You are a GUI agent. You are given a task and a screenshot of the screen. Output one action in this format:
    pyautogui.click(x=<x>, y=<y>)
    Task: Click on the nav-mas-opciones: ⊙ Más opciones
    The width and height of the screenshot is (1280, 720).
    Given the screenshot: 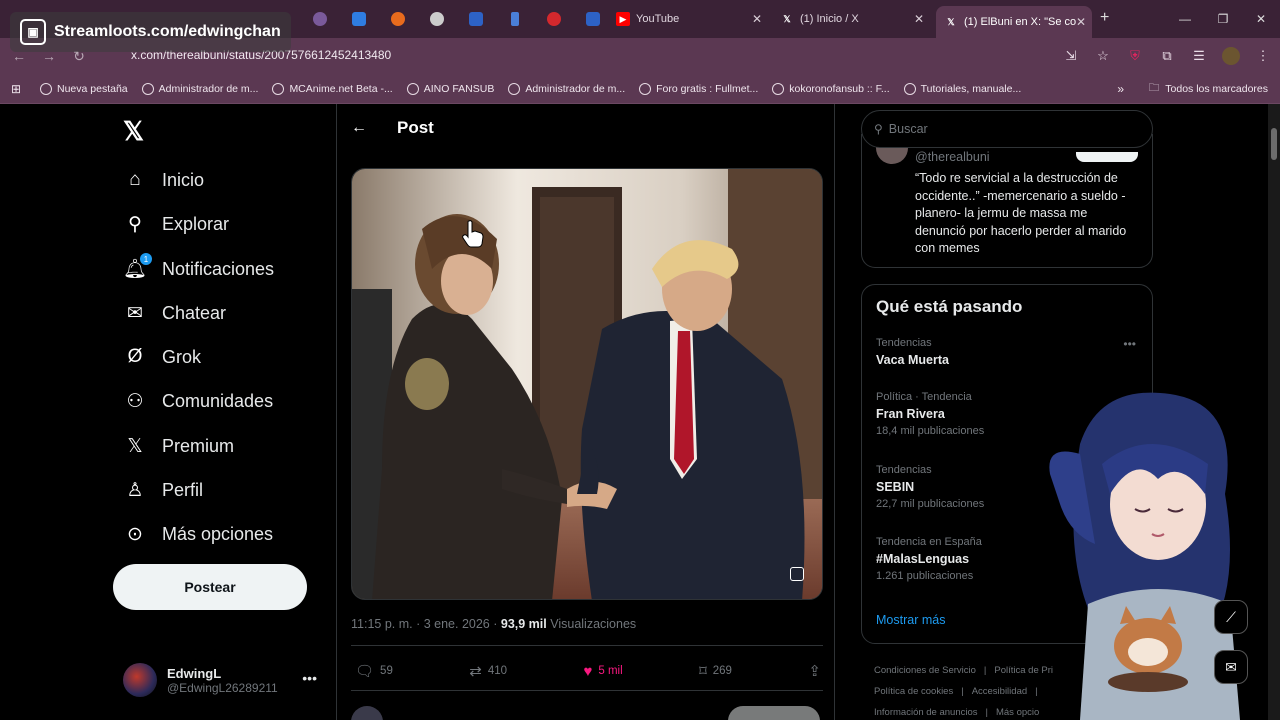 What is the action you would take?
    pyautogui.click(x=198, y=534)
    